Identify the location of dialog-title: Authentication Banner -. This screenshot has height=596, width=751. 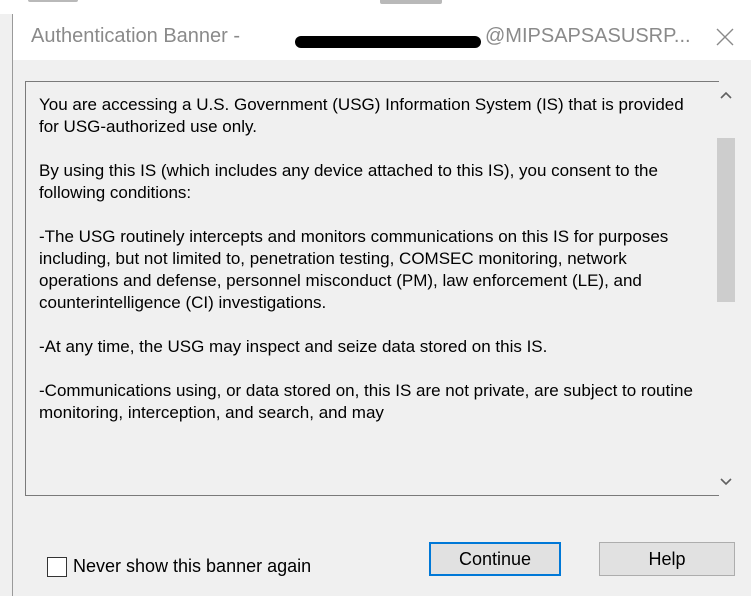
(136, 36).